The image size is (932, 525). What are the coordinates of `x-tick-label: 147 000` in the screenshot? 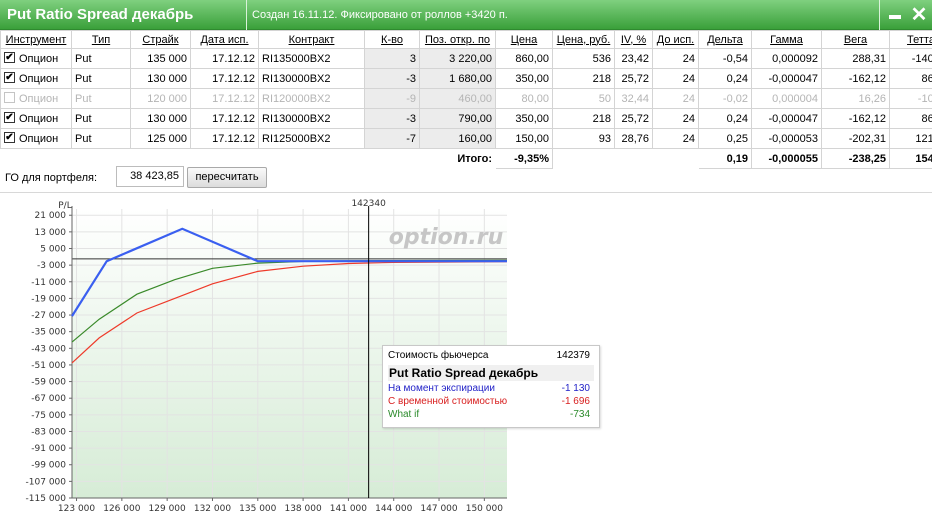 It's located at (438, 509).